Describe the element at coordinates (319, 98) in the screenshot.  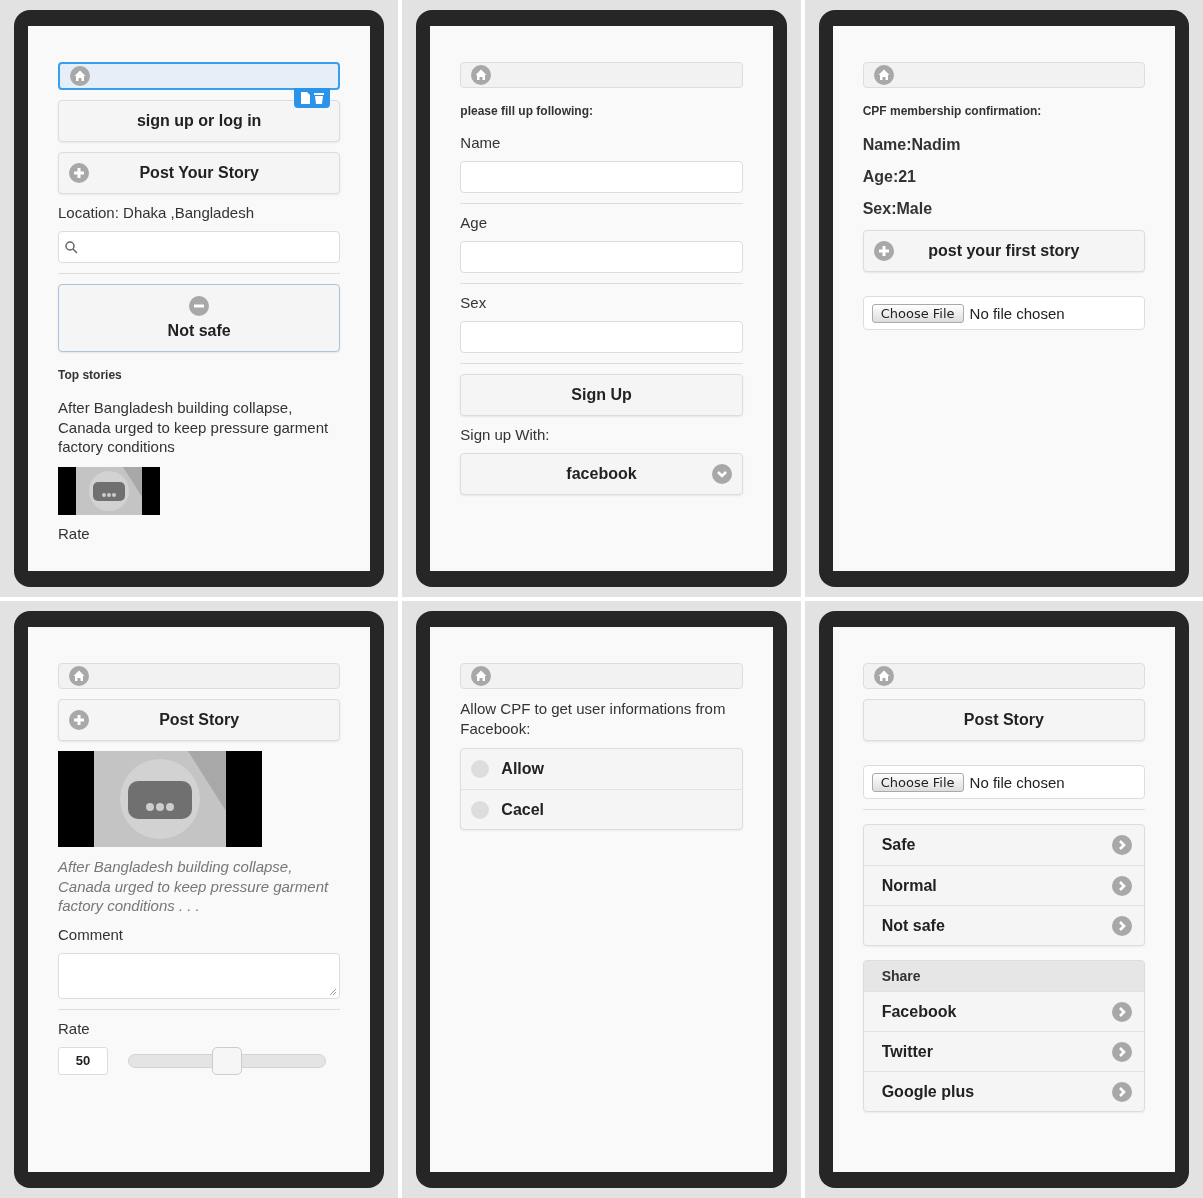
I see `trash-icon` at that location.